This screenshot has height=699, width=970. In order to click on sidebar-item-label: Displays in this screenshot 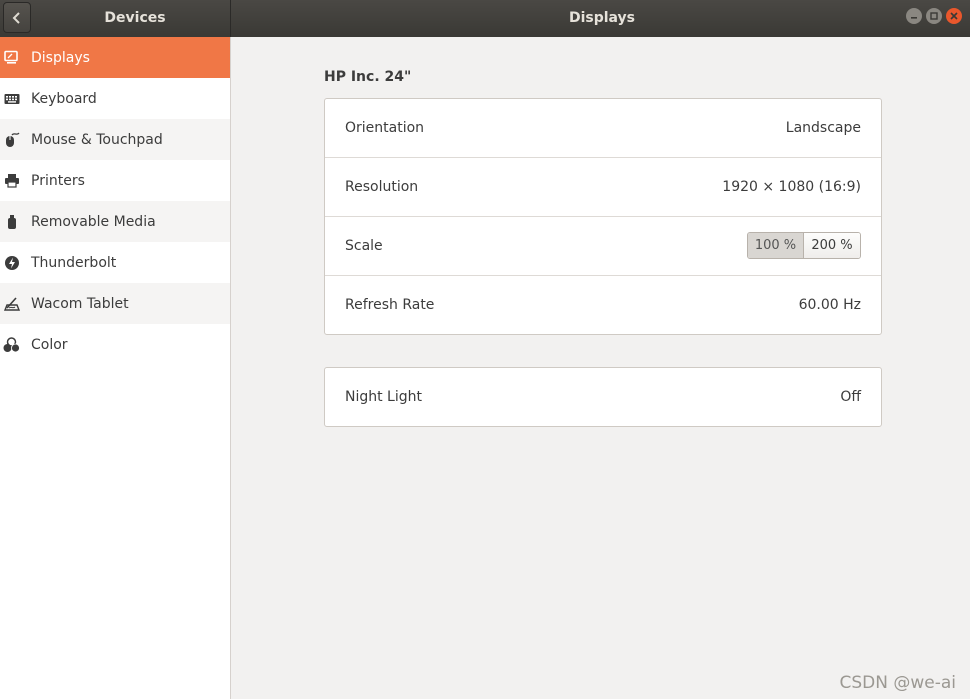, I will do `click(60, 57)`.